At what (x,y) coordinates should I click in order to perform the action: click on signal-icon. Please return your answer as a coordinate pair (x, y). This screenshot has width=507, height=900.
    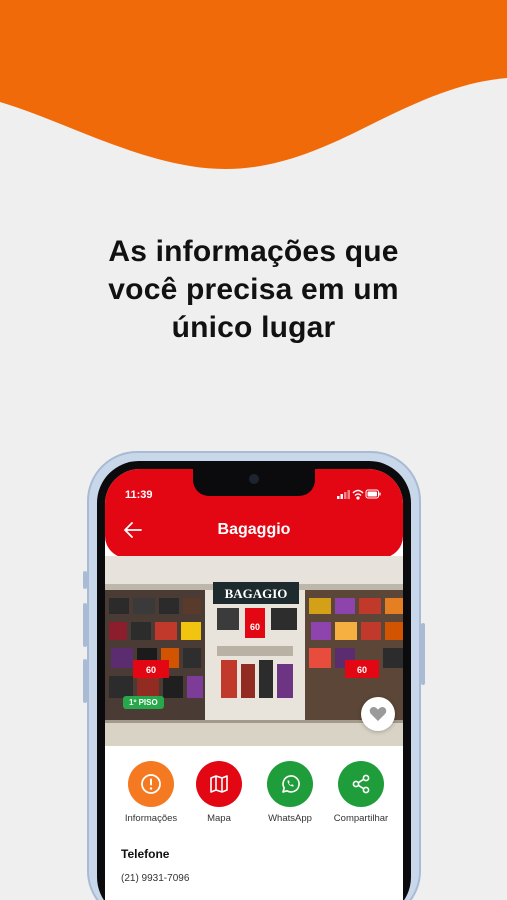
    Looking at the image, I should click on (343, 494).